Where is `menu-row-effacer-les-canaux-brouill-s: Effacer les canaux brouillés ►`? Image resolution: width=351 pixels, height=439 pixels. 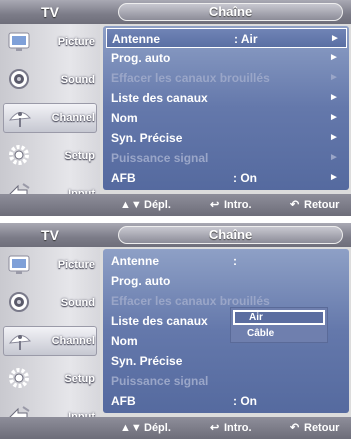
menu-row-effacer-les-canaux-brouill-s: Effacer les canaux brouillés ► is located at coordinates (226, 78).